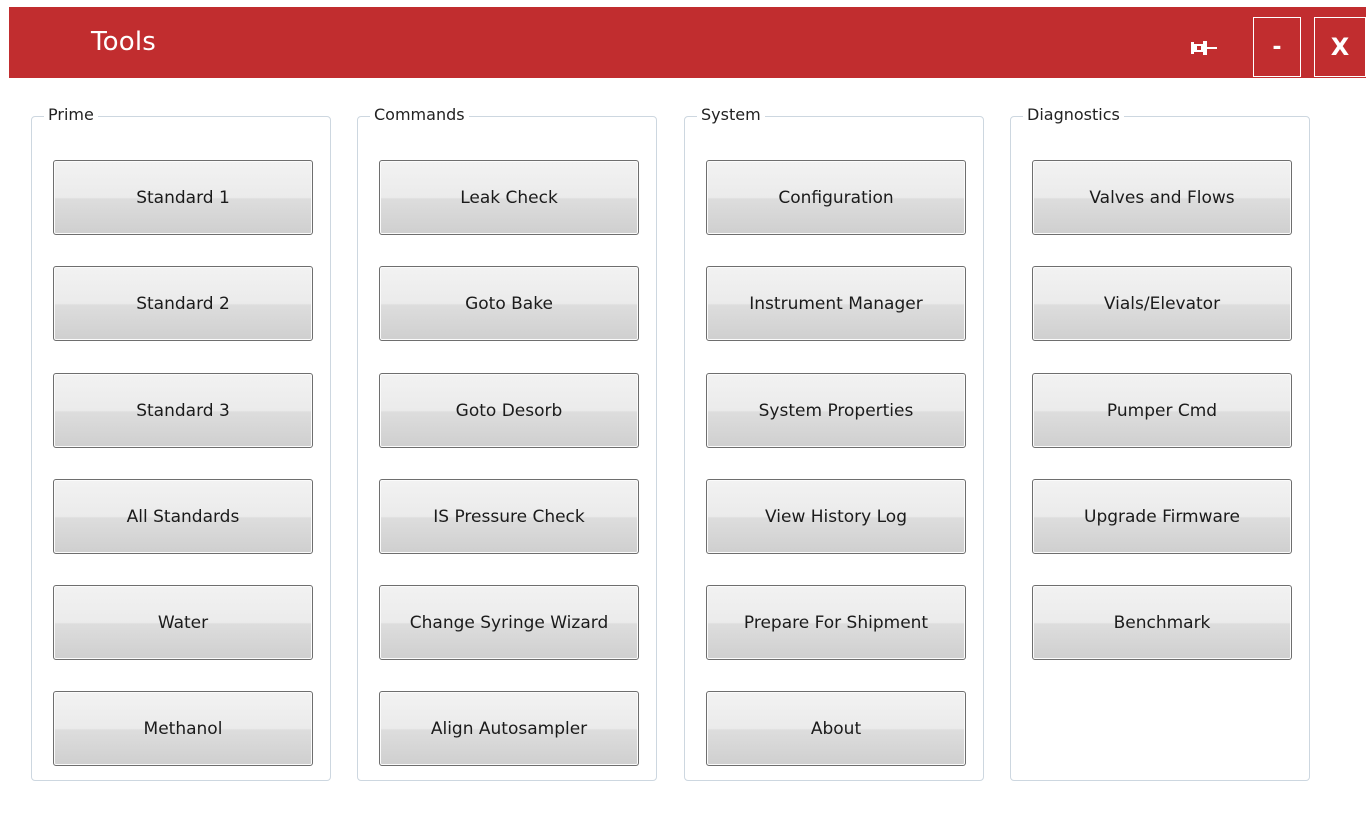 The width and height of the screenshot is (1366, 815). Describe the element at coordinates (1073, 115) in the screenshot. I see `group-label: Diagnostics` at that location.